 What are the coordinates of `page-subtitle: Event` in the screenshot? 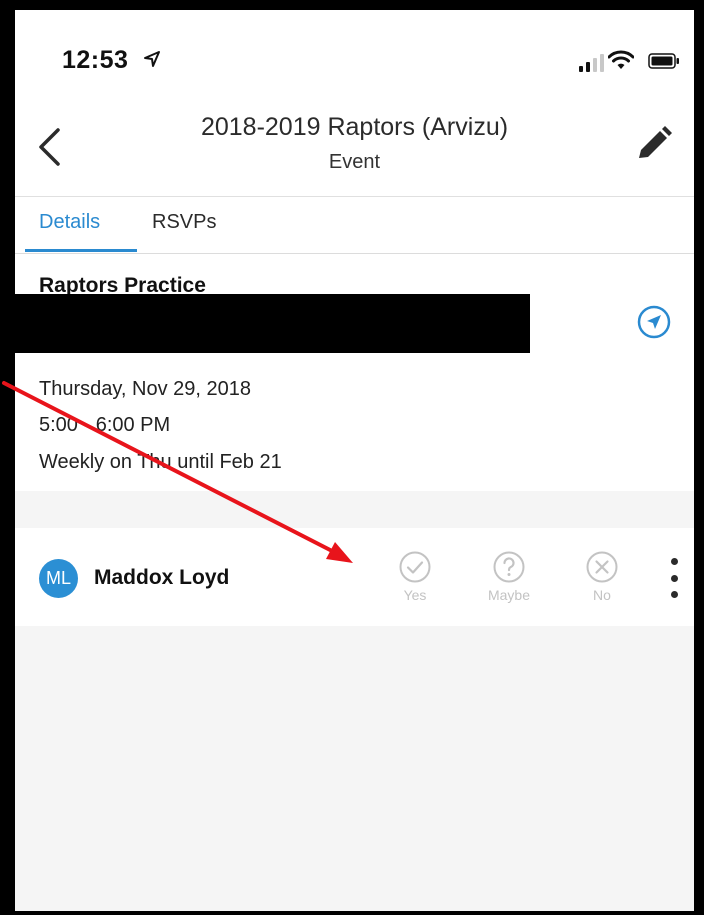 It's located at (354, 162).